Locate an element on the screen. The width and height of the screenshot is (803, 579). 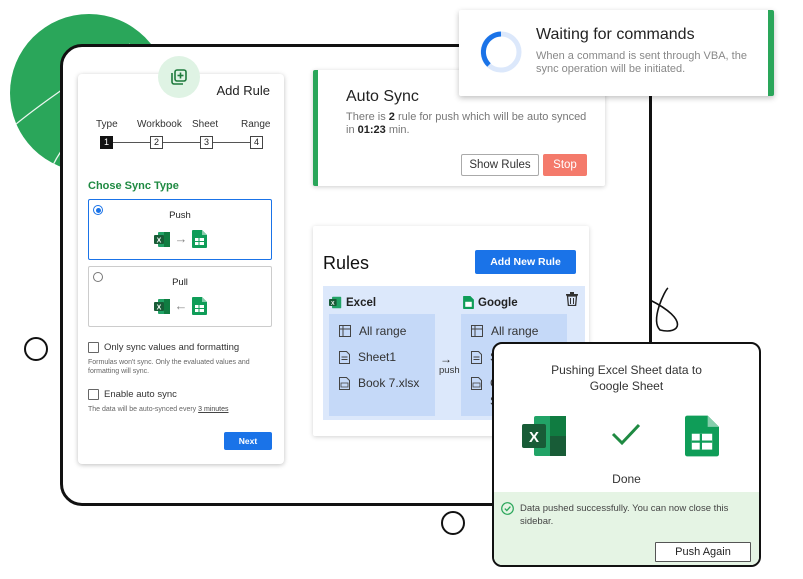
step-1: 1 is located at coordinates (106, 142).